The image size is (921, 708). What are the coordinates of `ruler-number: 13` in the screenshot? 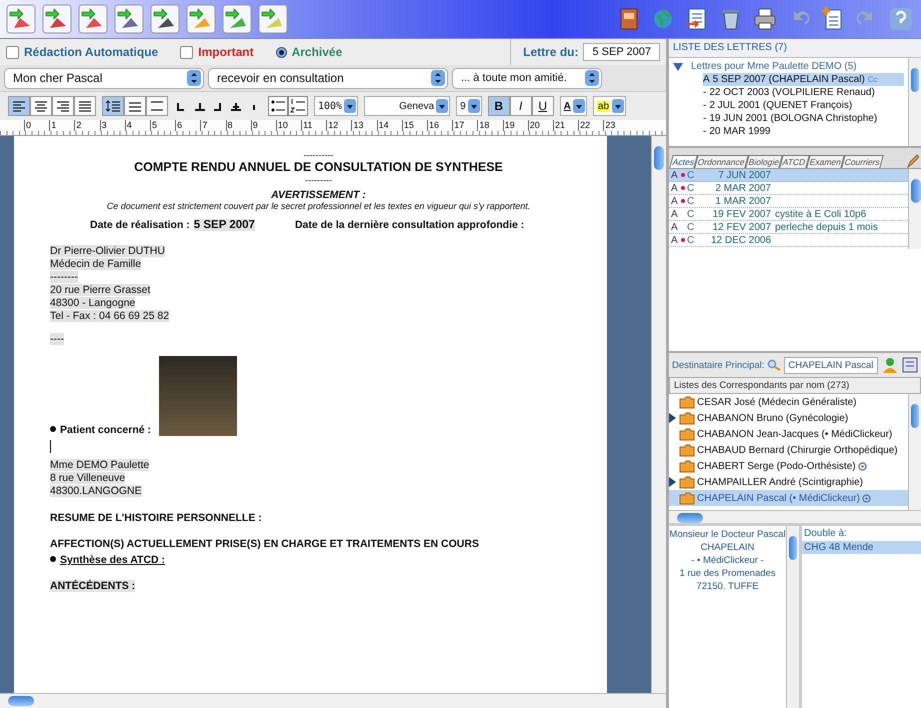 It's located at (364, 125).